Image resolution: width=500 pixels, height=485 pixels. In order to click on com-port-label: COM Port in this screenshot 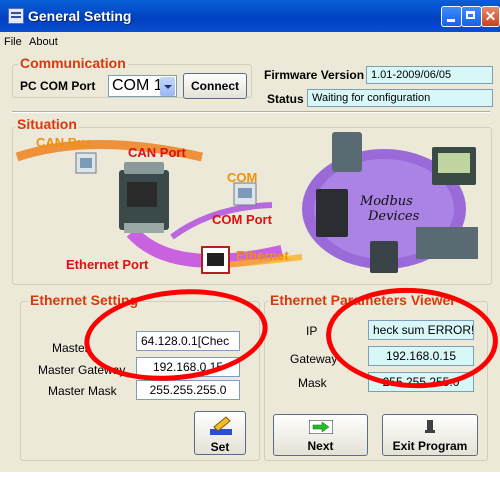, I will do `click(242, 219)`.